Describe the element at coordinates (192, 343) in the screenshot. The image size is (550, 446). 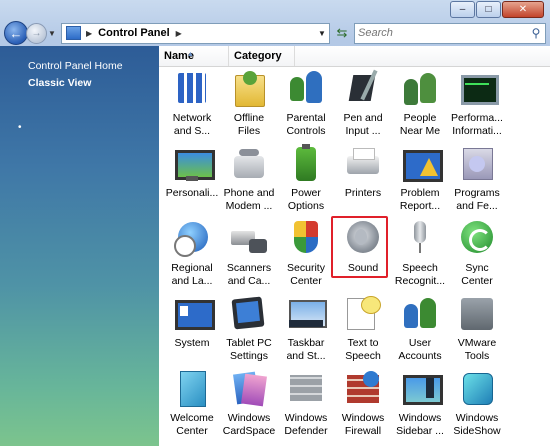
I see `item-label: System` at that location.